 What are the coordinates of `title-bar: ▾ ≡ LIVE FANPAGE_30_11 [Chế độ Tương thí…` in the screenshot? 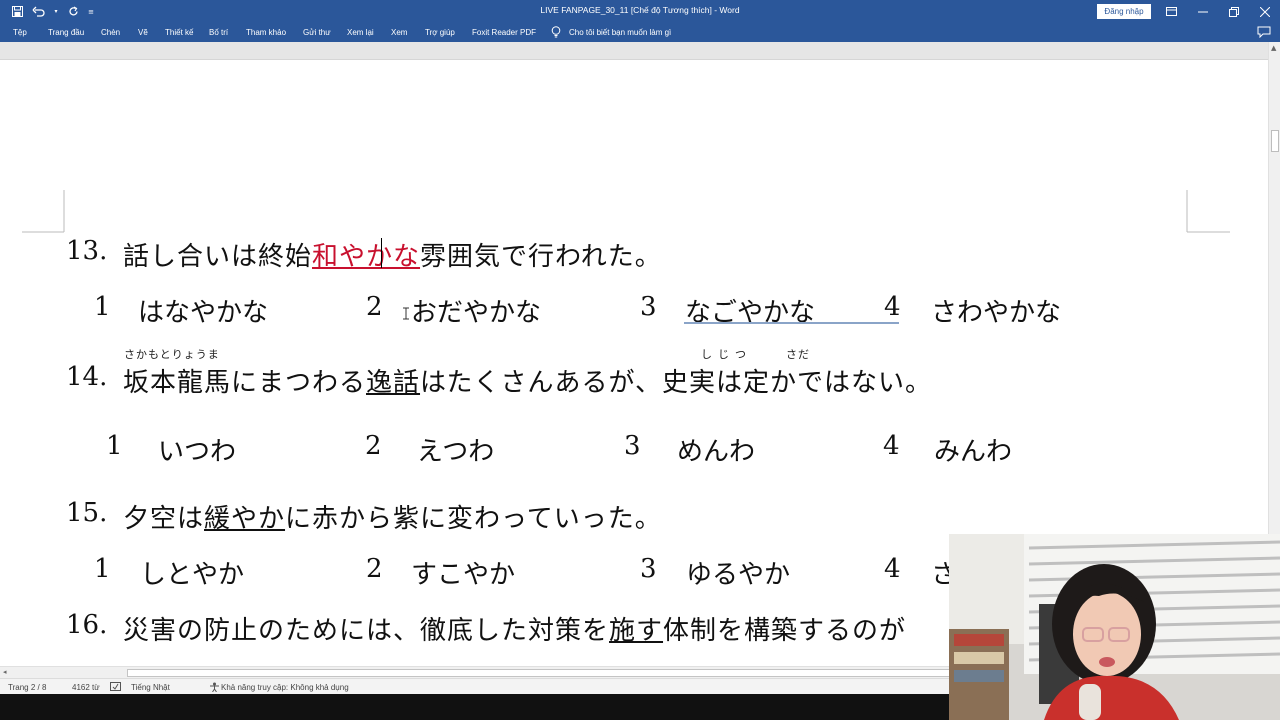 It's located at (640, 11).